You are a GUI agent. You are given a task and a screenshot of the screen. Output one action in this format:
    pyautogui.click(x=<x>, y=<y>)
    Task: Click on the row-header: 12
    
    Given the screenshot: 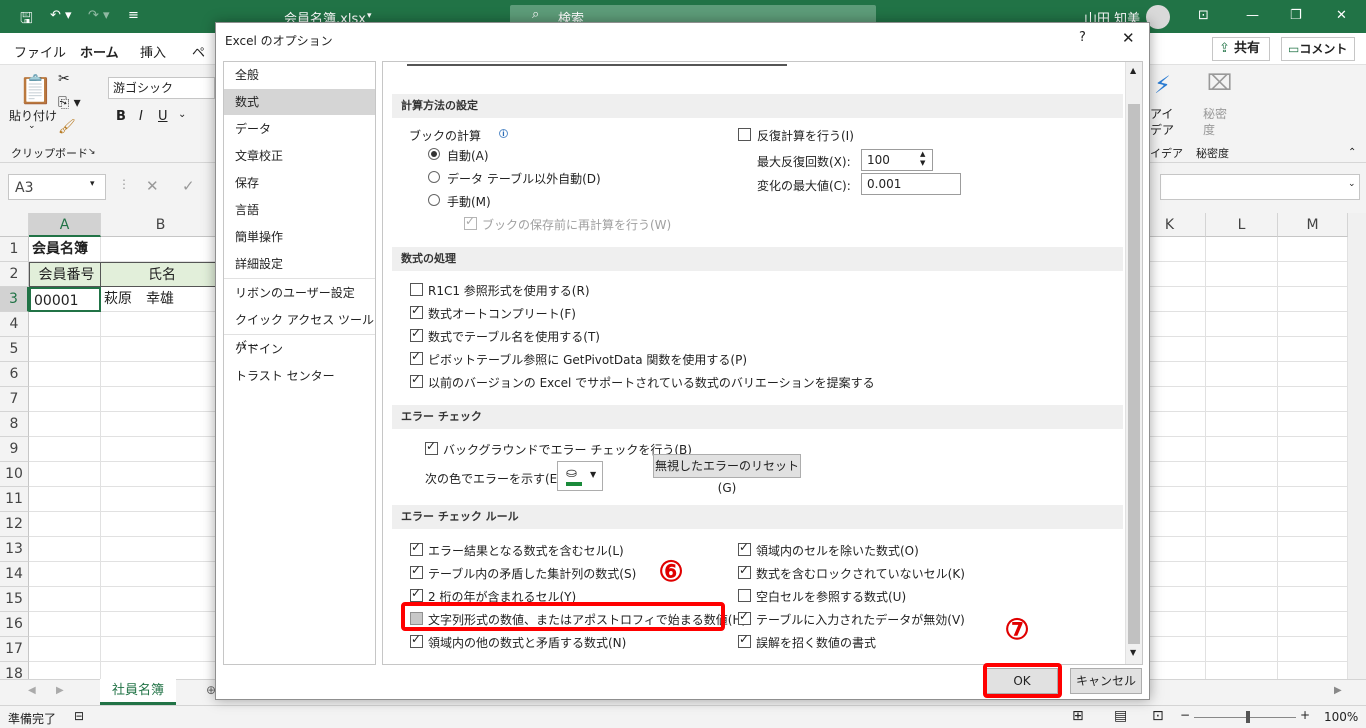 What is the action you would take?
    pyautogui.click(x=14, y=524)
    